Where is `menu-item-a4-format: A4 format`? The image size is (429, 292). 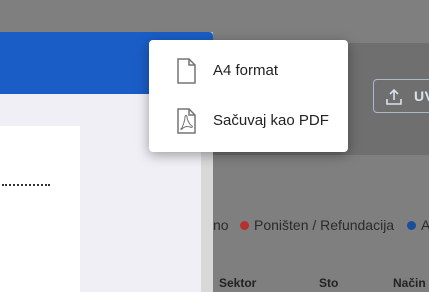 menu-item-a4-format: A4 format is located at coordinates (248, 71).